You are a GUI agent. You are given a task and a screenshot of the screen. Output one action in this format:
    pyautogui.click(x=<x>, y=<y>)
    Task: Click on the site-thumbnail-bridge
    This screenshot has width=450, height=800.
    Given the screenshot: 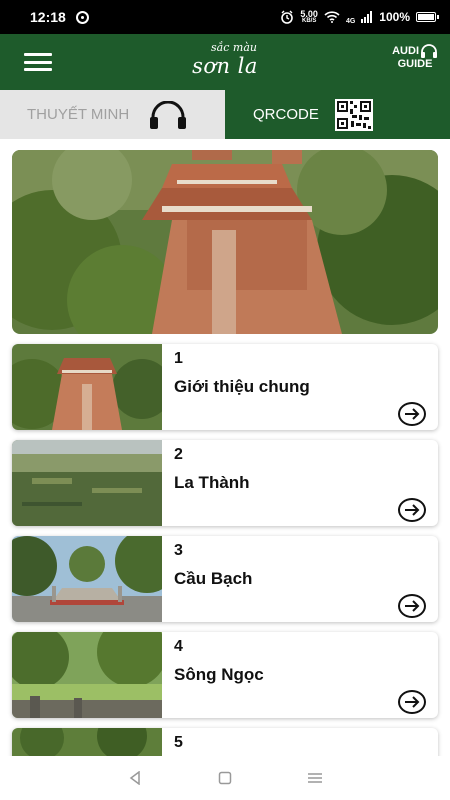 What is the action you would take?
    pyautogui.click(x=87, y=579)
    